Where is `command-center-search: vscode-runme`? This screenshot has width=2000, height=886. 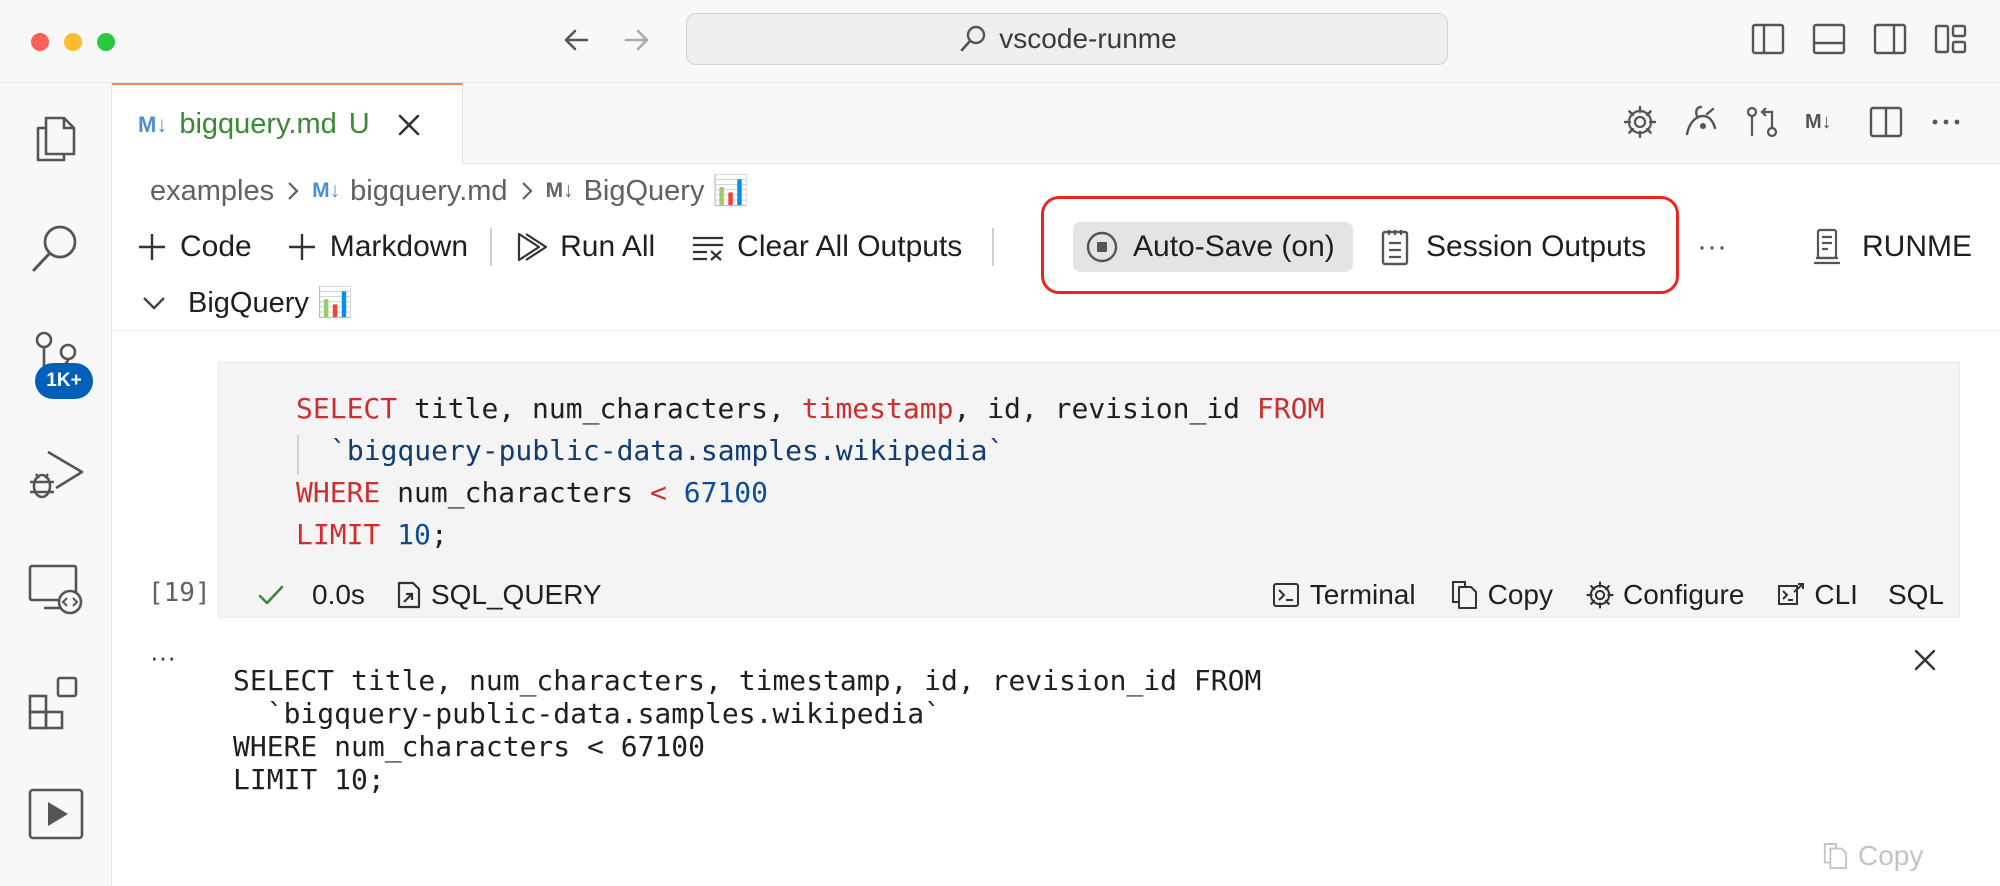 command-center-search: vscode-runme is located at coordinates (1067, 39).